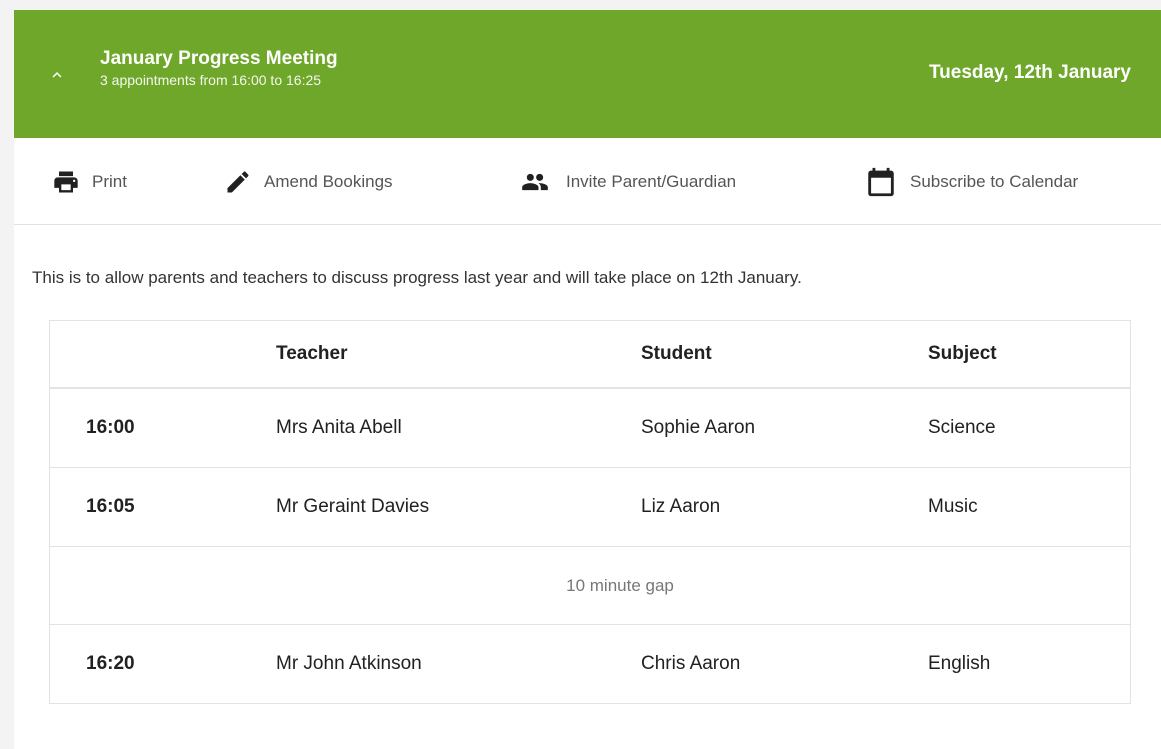  Describe the element at coordinates (1029, 72) in the screenshot. I see `meeting-date: Tuesday, 12th January` at that location.